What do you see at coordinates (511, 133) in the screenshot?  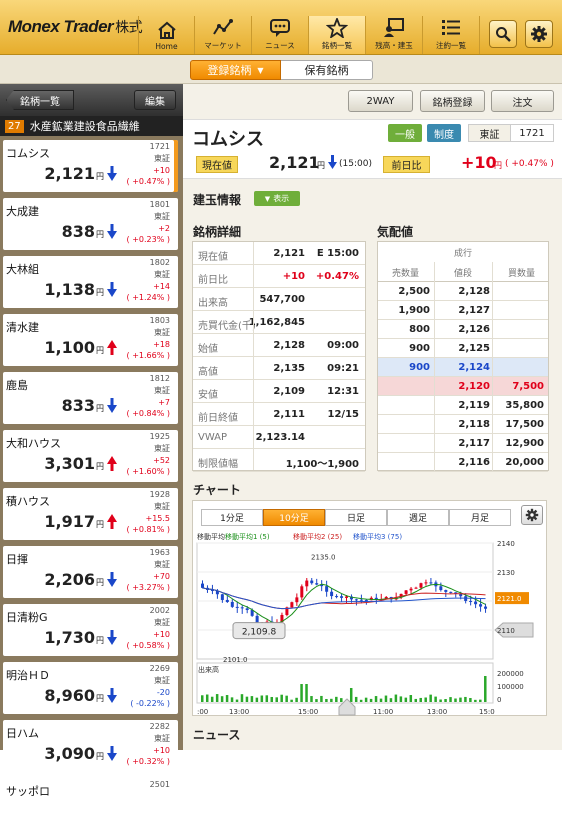 I see `exchange-code: 東証 1721` at bounding box center [511, 133].